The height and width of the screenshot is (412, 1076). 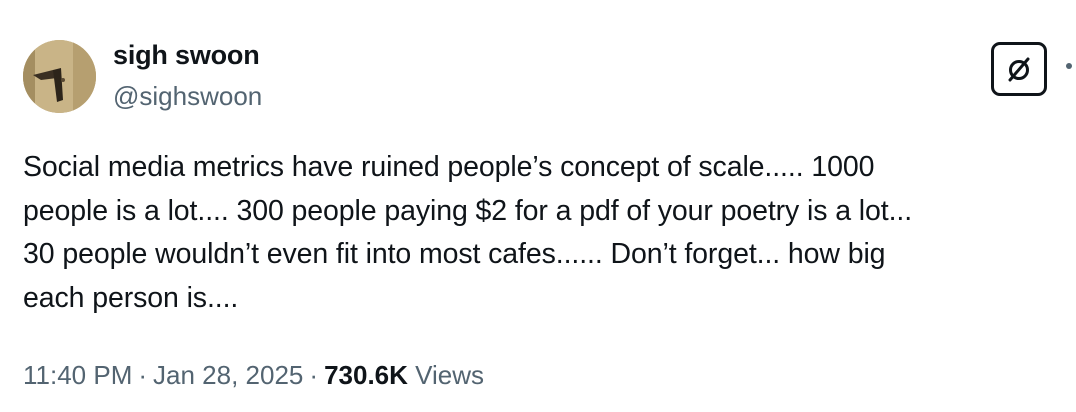 I want to click on grok-button, so click(x=1019, y=69).